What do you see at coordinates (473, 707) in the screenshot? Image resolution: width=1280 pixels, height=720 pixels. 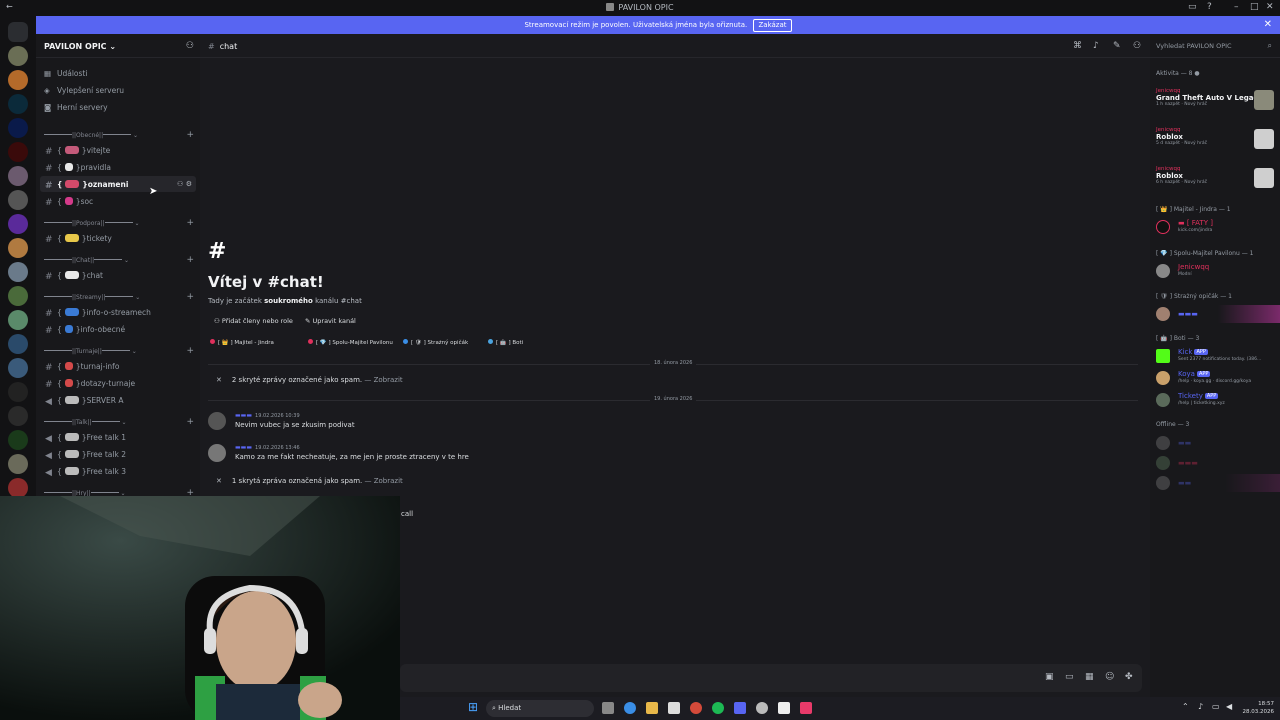 I see `windows-start-icon: ⊞` at bounding box center [473, 707].